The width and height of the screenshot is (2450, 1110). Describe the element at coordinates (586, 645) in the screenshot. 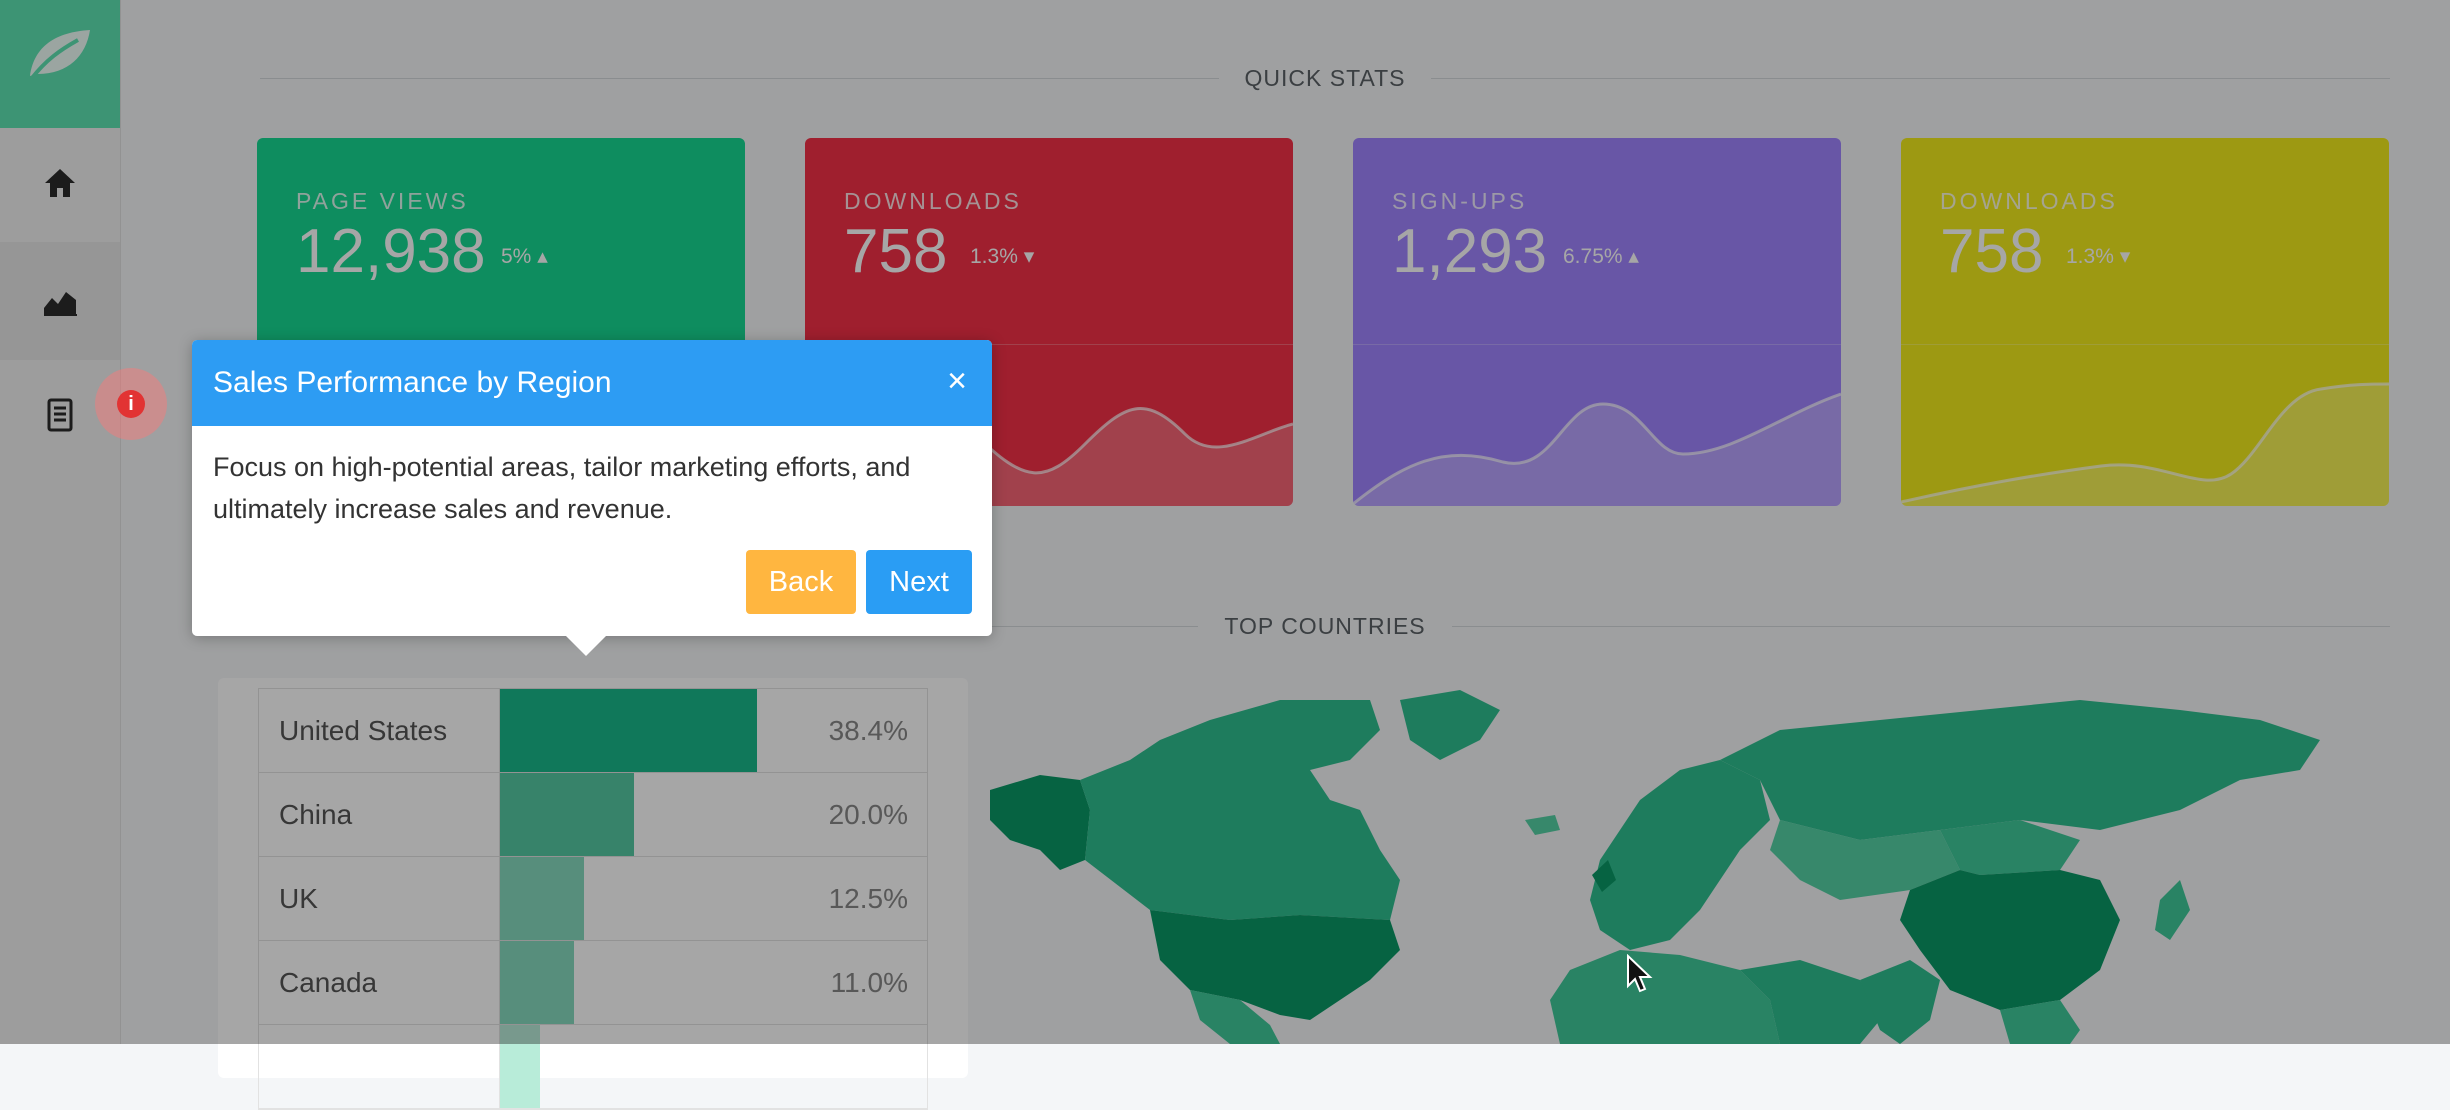

I see `popover-arrow` at that location.